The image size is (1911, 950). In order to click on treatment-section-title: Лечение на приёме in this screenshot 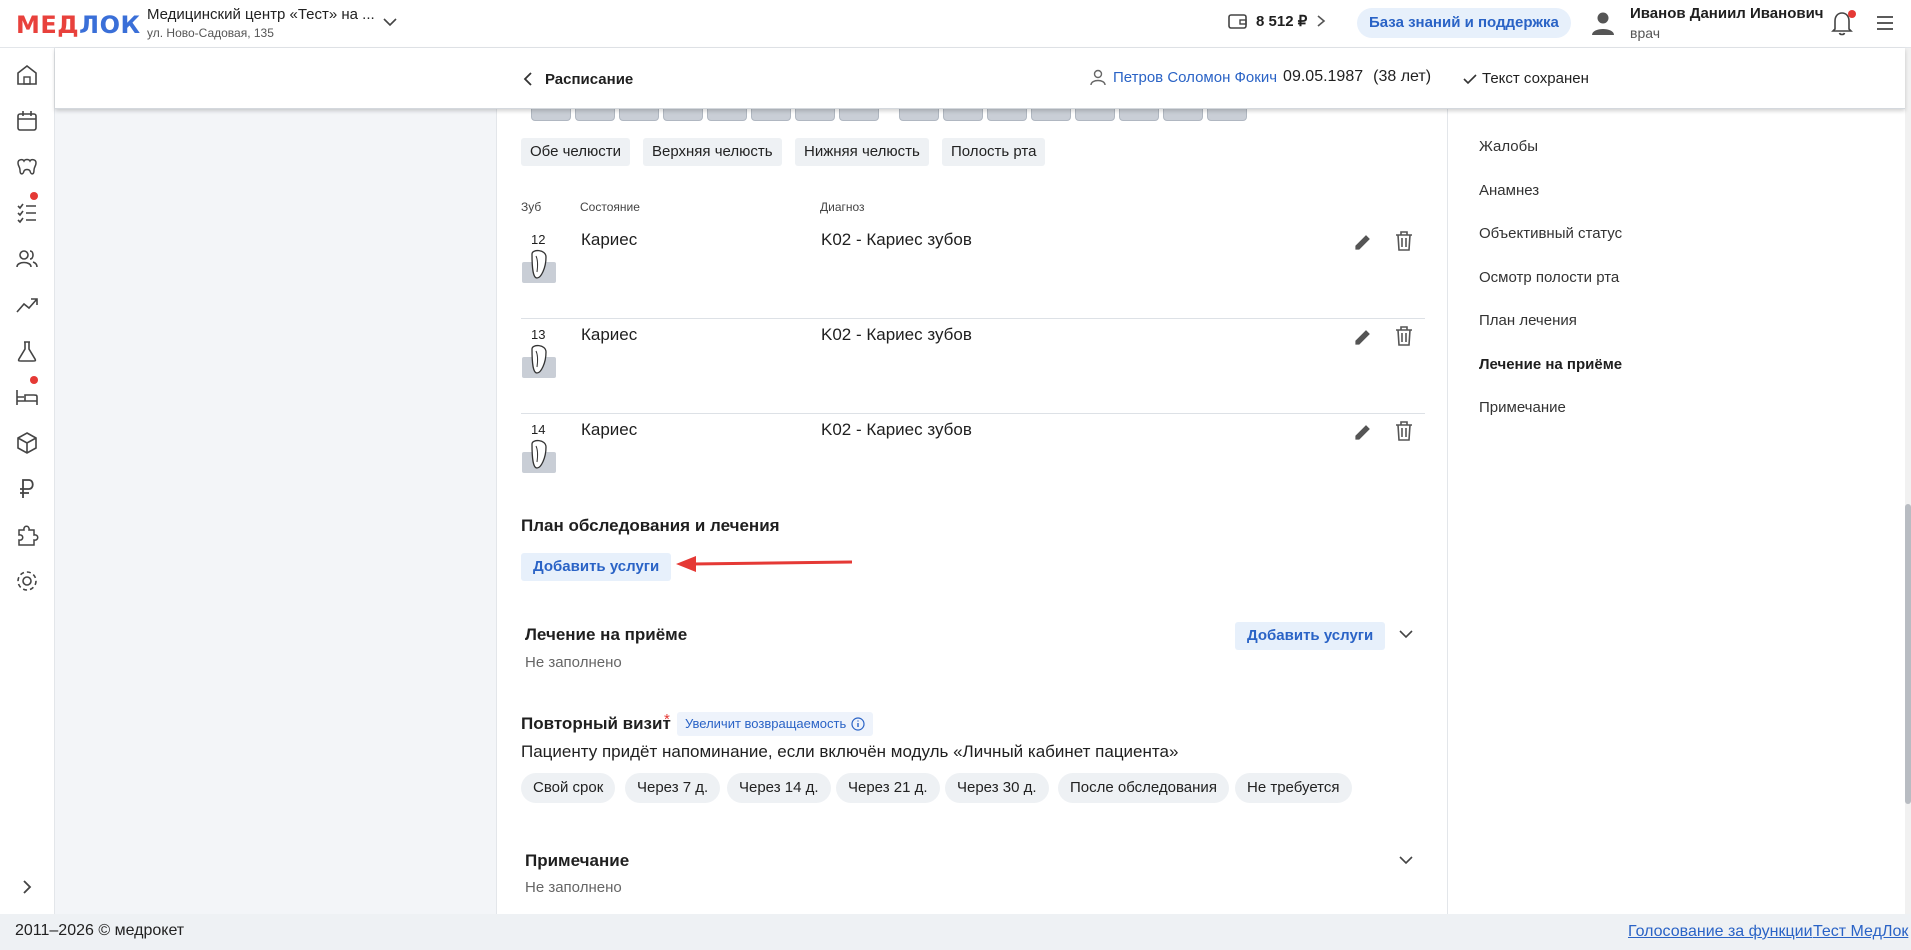, I will do `click(606, 634)`.